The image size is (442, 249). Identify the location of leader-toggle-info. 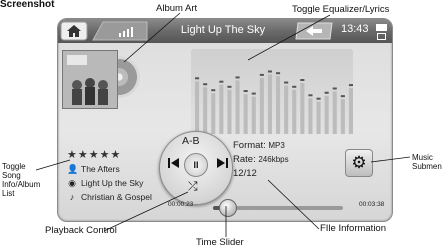
(53, 165).